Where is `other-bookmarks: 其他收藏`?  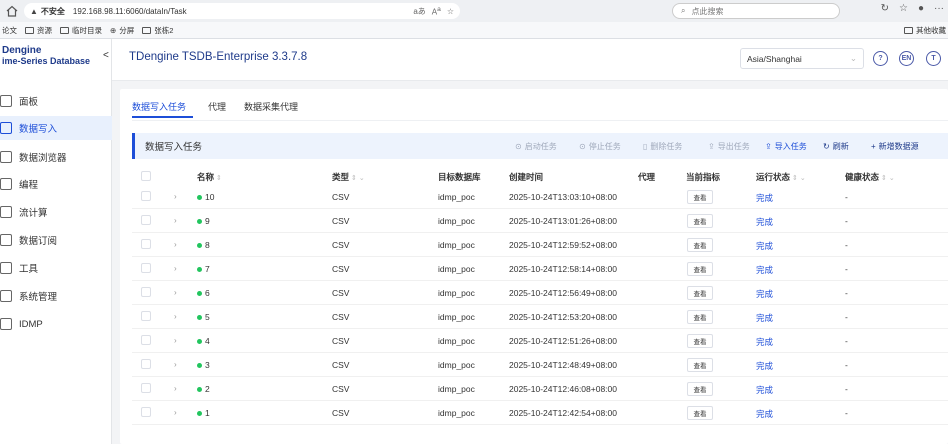 other-bookmarks: 其他收藏 is located at coordinates (925, 30).